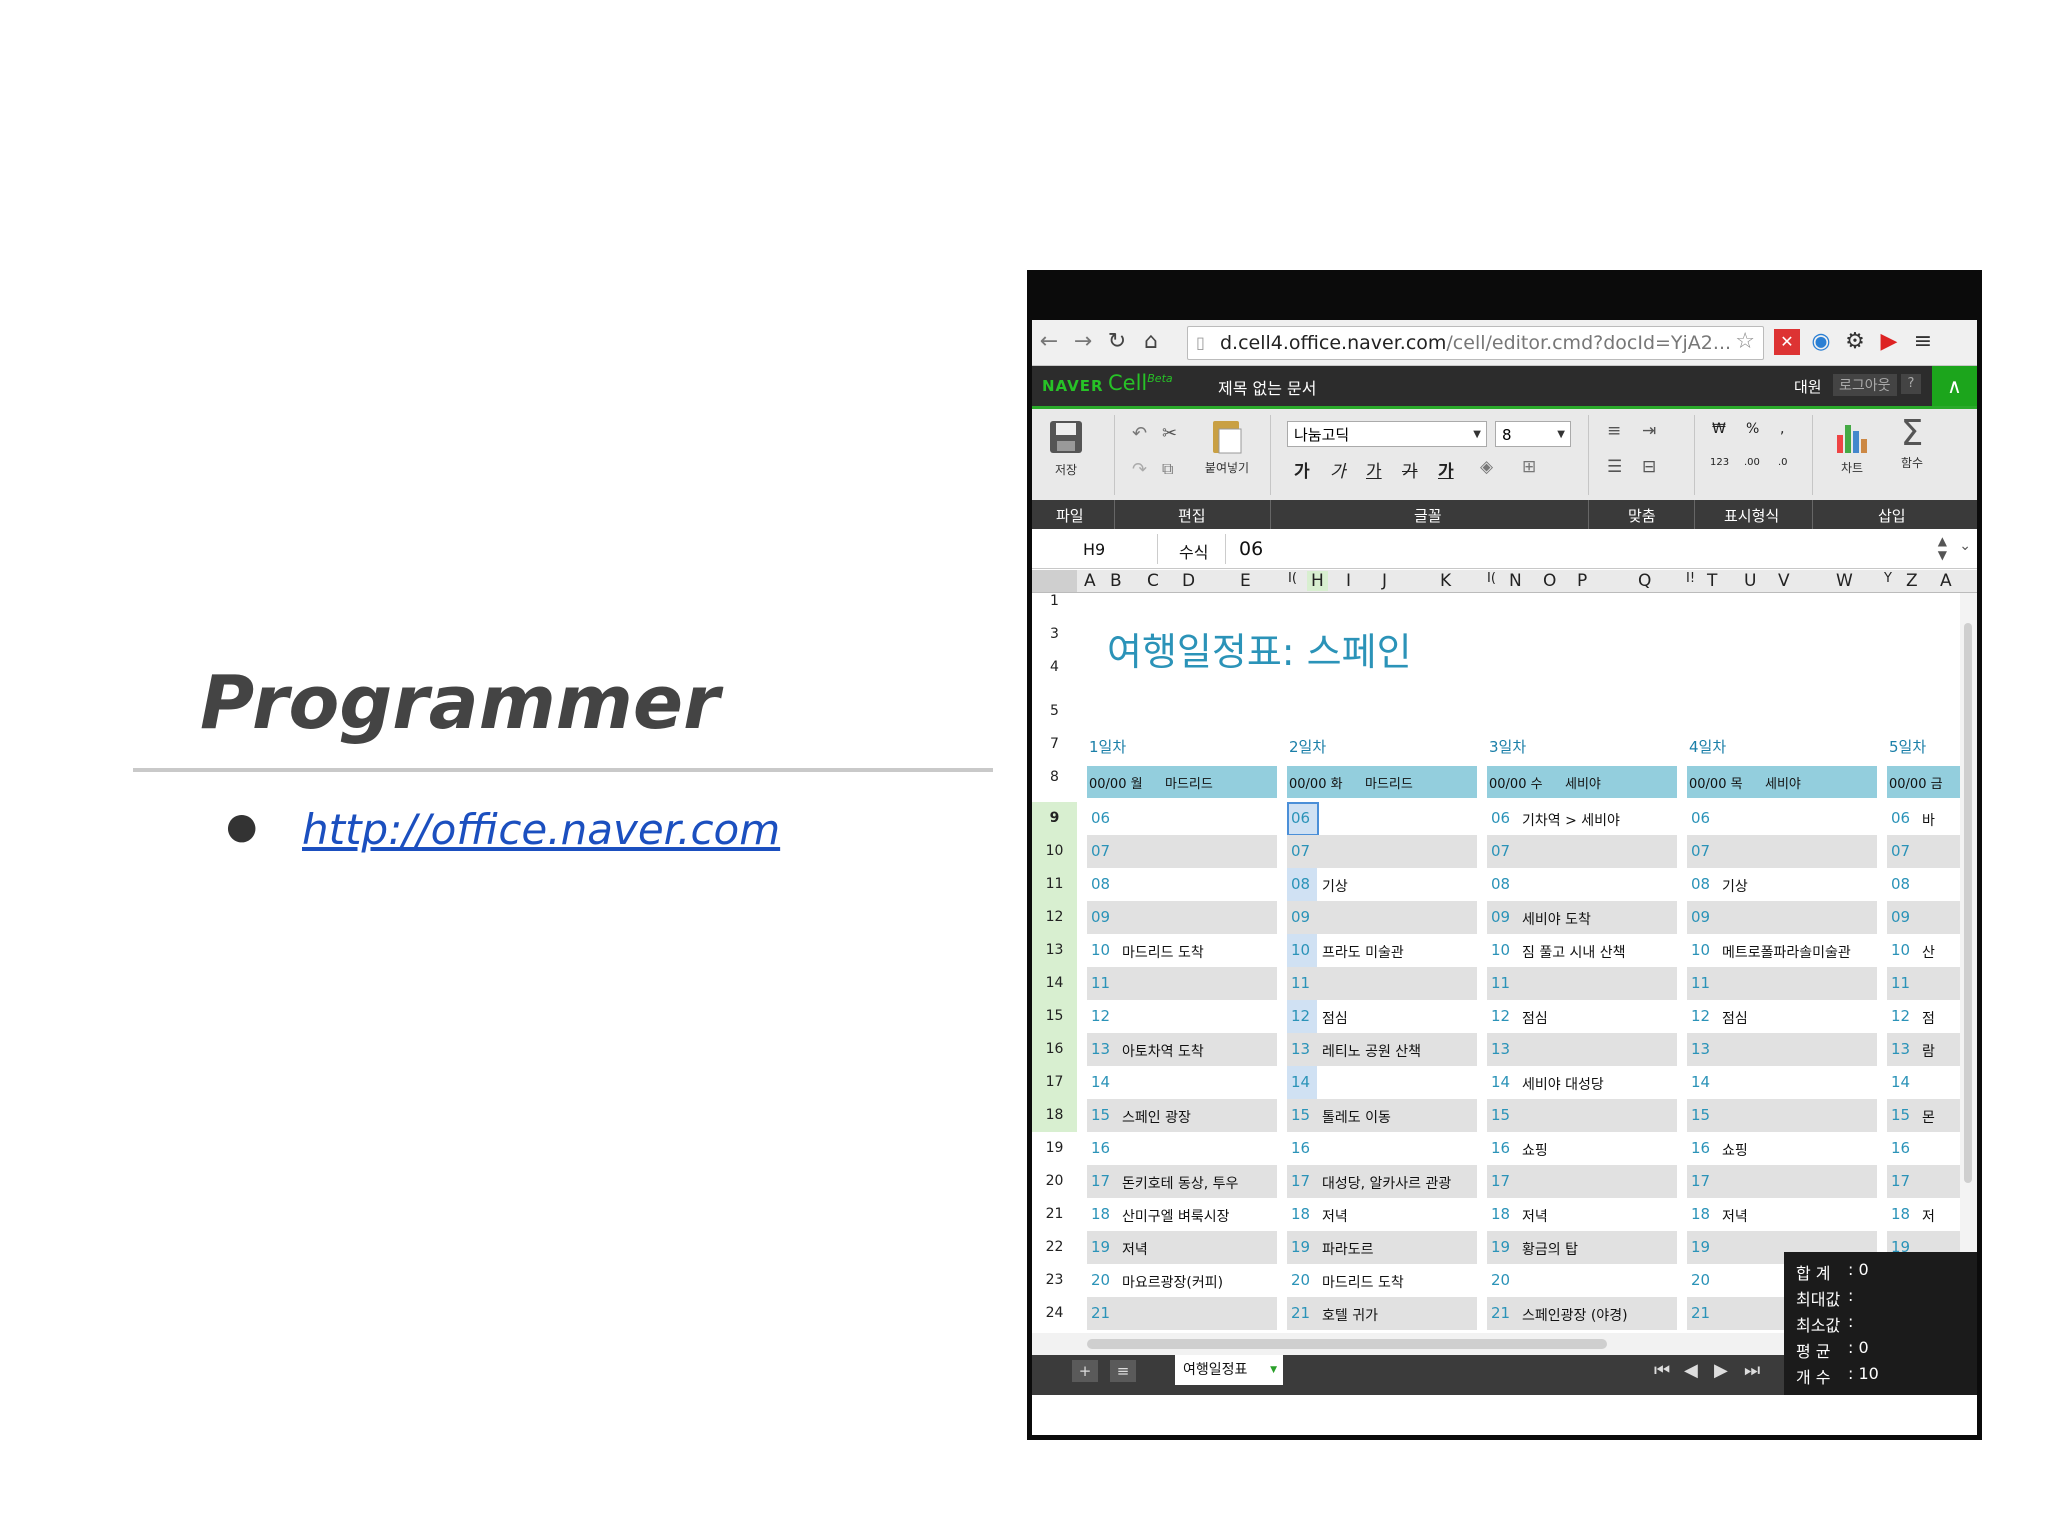  I want to click on back-icon: ←, so click(1049, 342).